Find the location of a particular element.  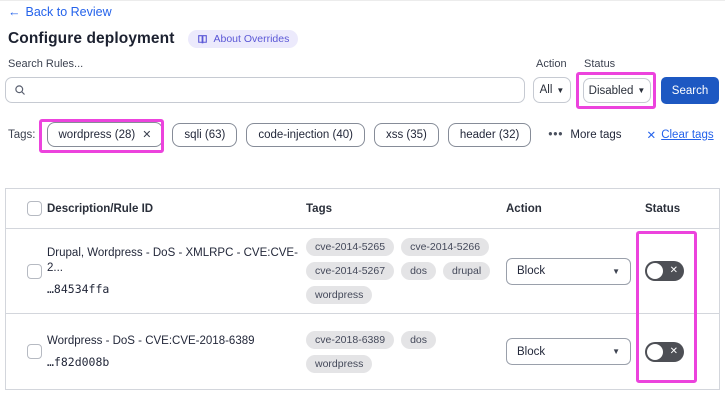

rule-tag: cve-2014-5266 is located at coordinates (445, 247).